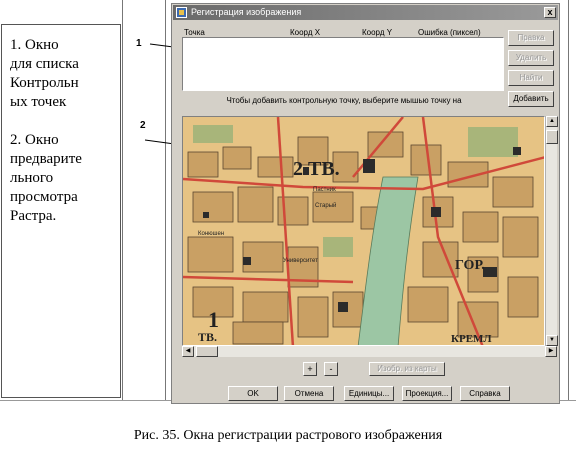 The height and width of the screenshot is (462, 576). What do you see at coordinates (316, 169) in the screenshot?
I see `map-label-2tv: 2 ТВ.` at bounding box center [316, 169].